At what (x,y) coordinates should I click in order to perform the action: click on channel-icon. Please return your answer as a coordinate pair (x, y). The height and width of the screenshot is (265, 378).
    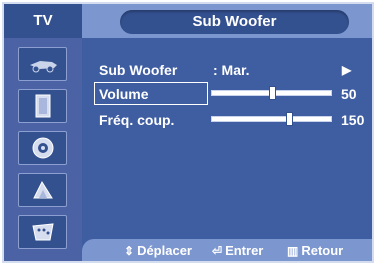
    Looking at the image, I should click on (42, 148).